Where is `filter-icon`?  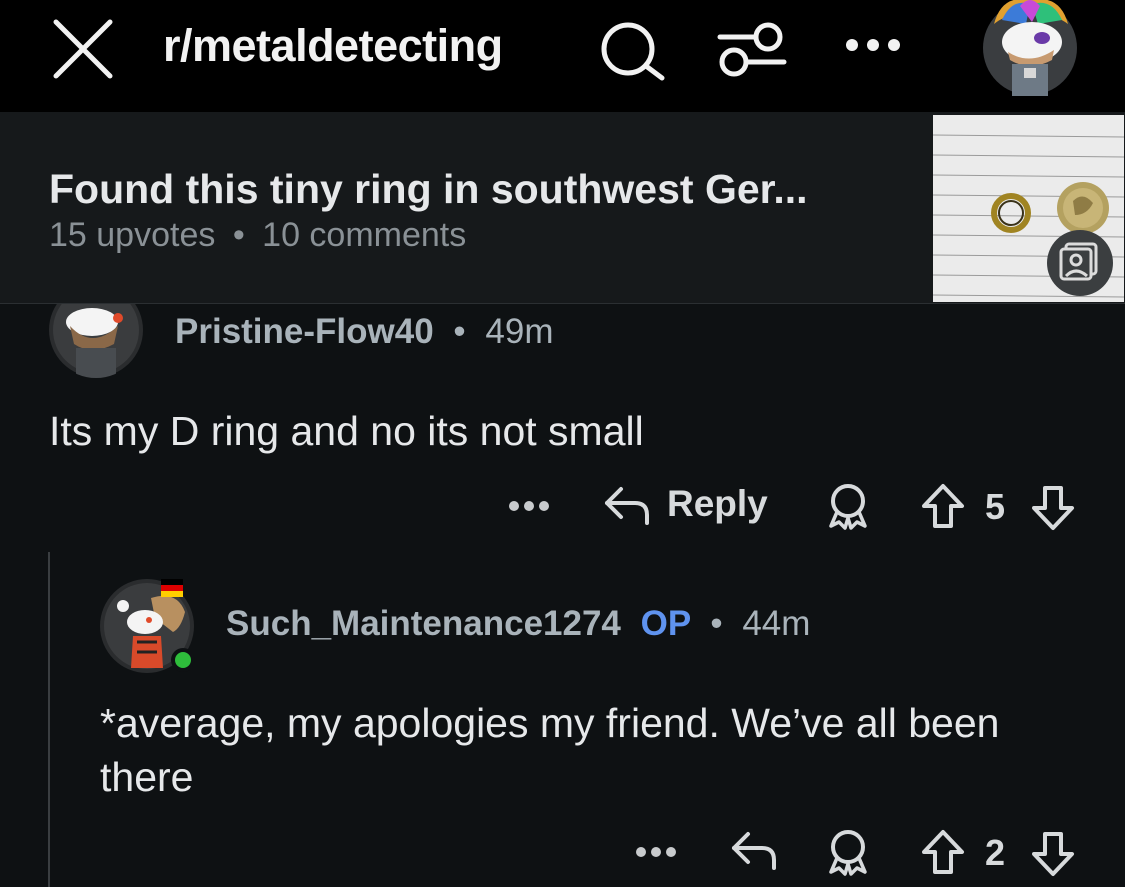
filter-icon is located at coordinates (752, 49).